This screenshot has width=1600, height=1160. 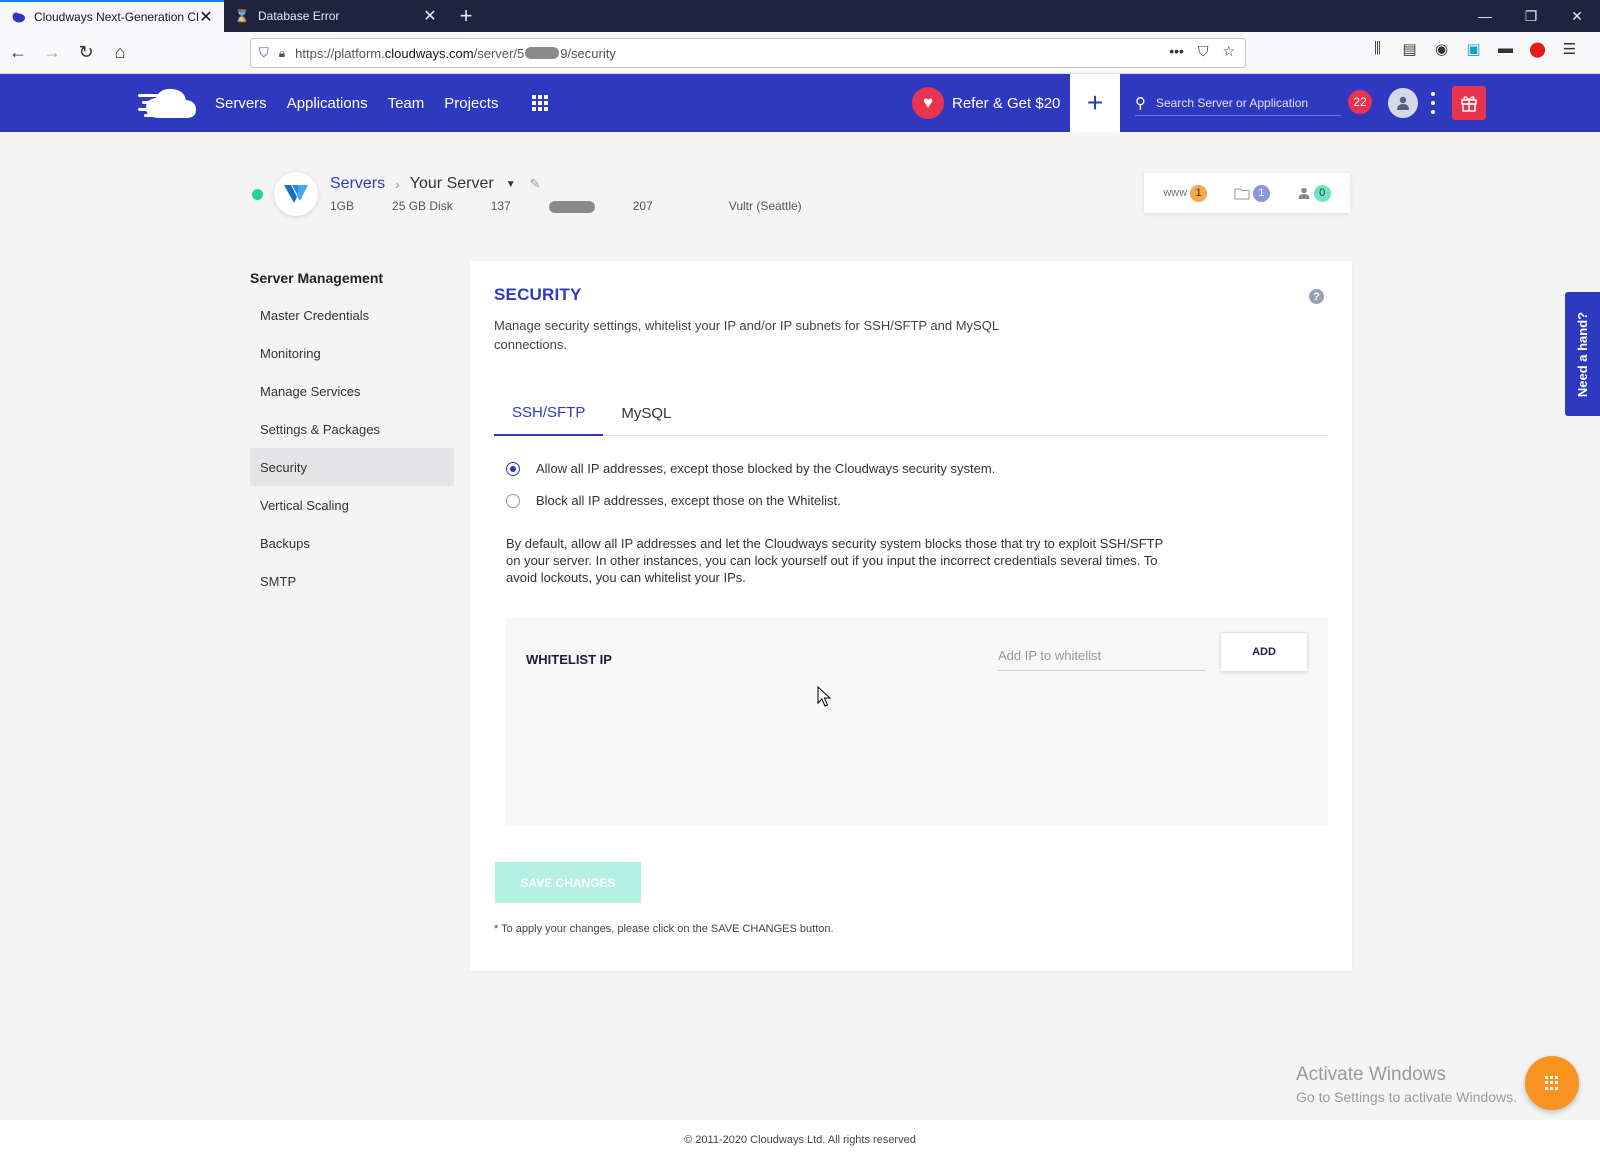 What do you see at coordinates (429, 53) in the screenshot?
I see `url-host: cloudways.com` at bounding box center [429, 53].